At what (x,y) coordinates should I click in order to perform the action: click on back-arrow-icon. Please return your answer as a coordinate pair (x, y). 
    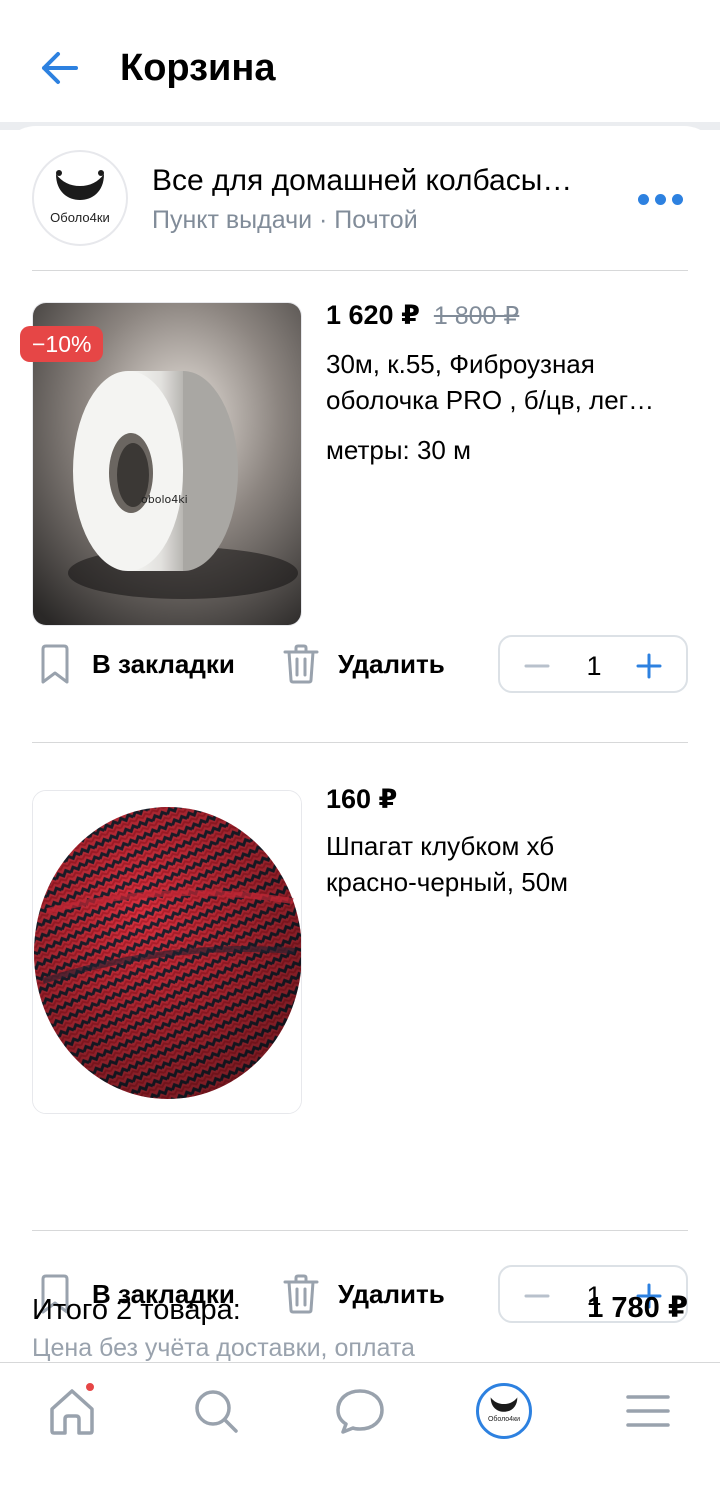
    Looking at the image, I should click on (60, 68).